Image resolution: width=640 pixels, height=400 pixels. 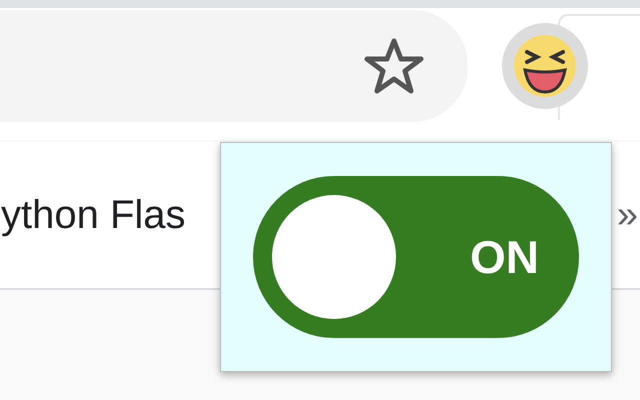 I want to click on star-icon, so click(x=394, y=66).